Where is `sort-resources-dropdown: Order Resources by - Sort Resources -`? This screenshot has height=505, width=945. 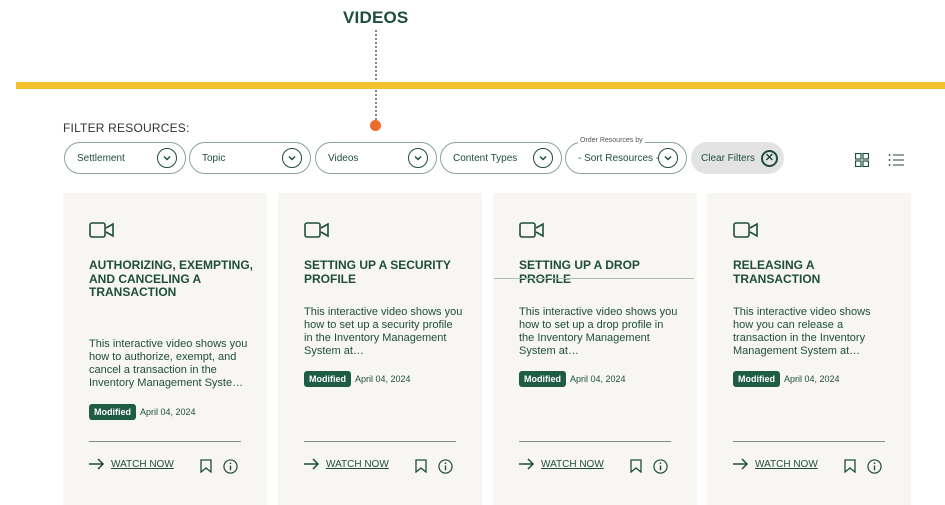 sort-resources-dropdown: Order Resources by - Sort Resources - is located at coordinates (626, 155).